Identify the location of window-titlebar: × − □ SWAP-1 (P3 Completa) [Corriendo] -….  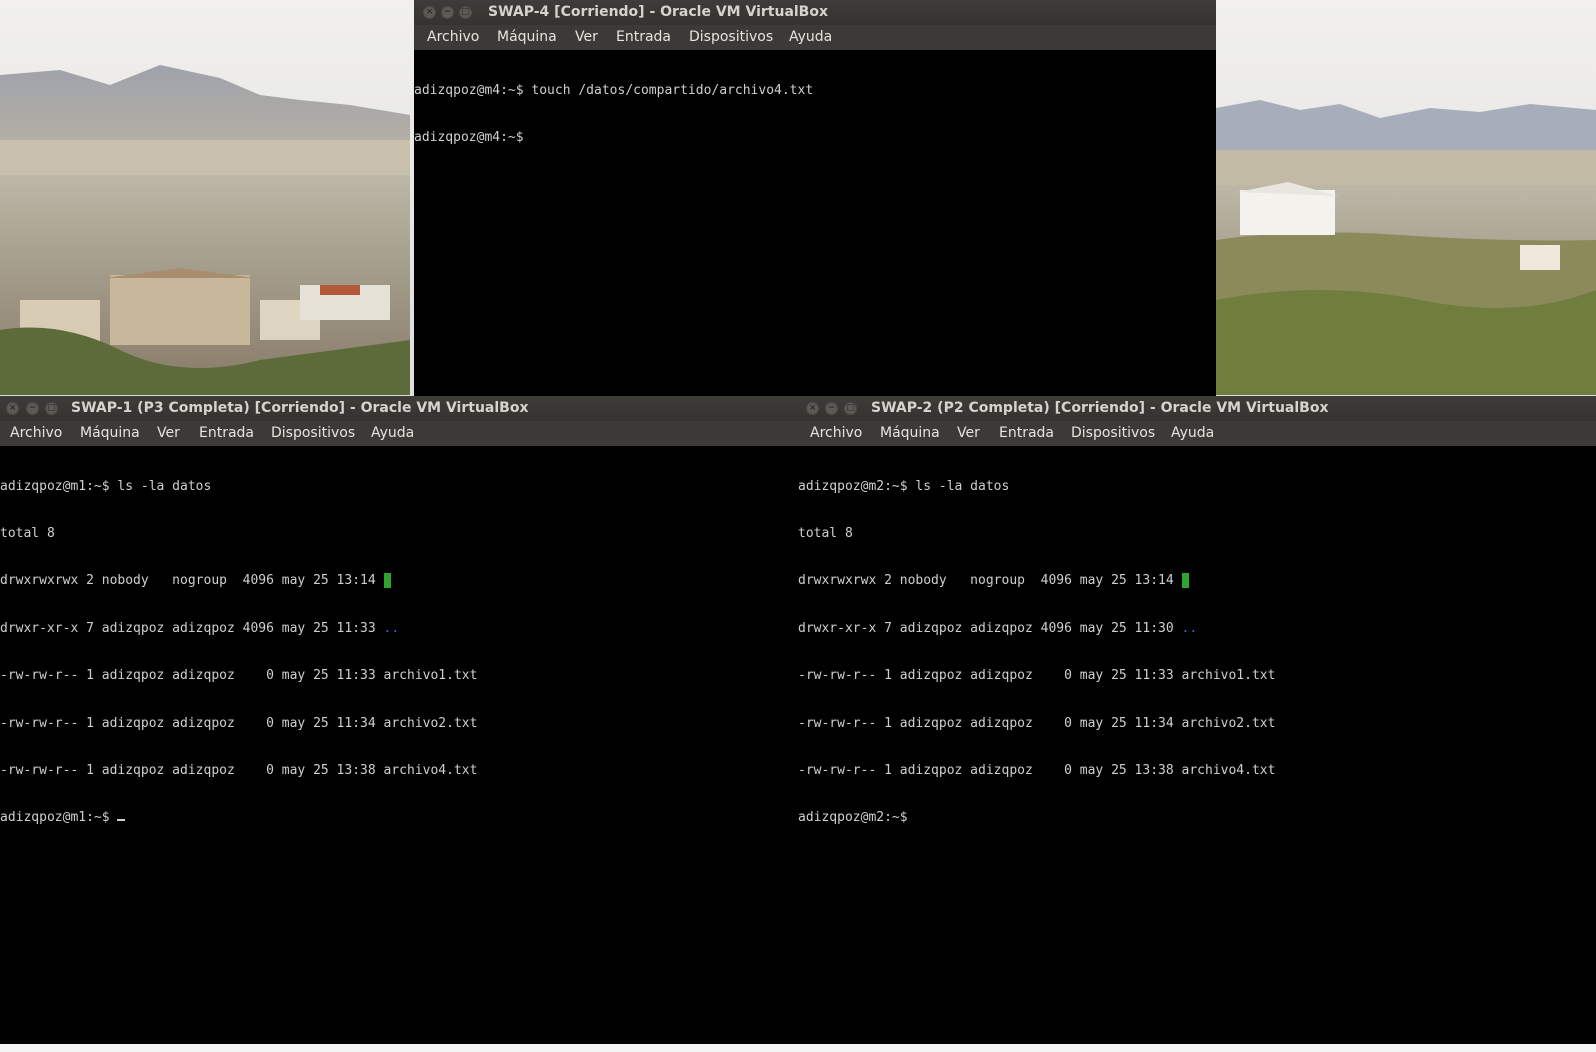
(399, 408).